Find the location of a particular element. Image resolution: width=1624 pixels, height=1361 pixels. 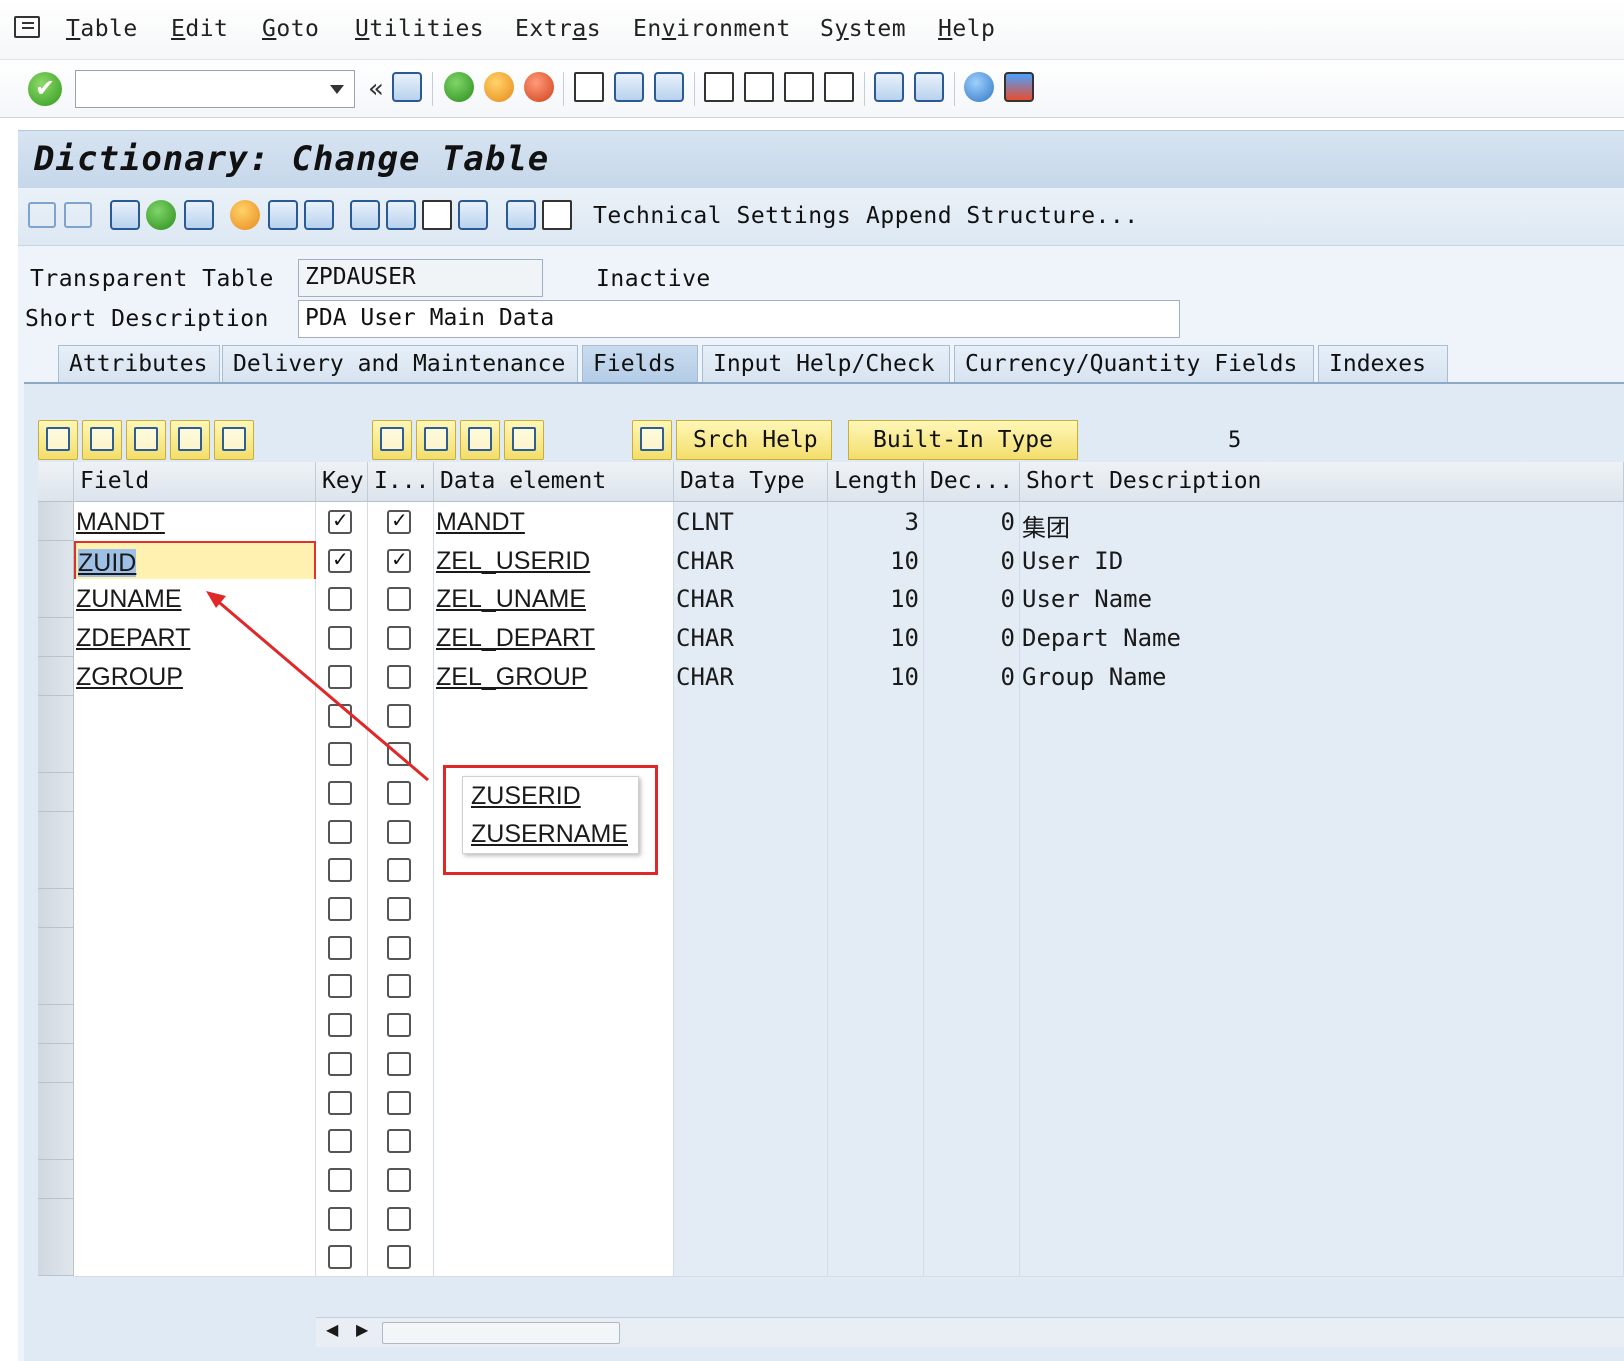

annotation-arrow is located at coordinates (317, 686).